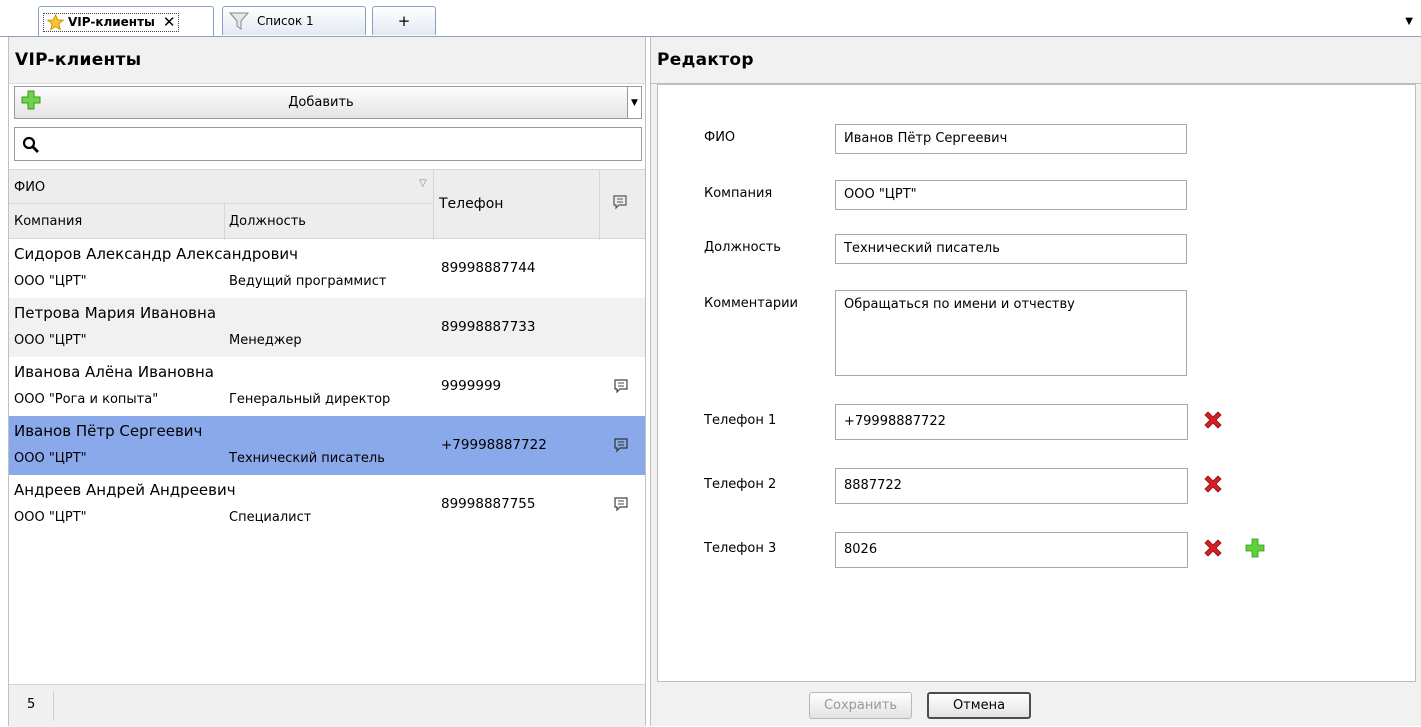 This screenshot has width=1421, height=727. What do you see at coordinates (620, 204) in the screenshot?
I see `column-header-comment-icon` at bounding box center [620, 204].